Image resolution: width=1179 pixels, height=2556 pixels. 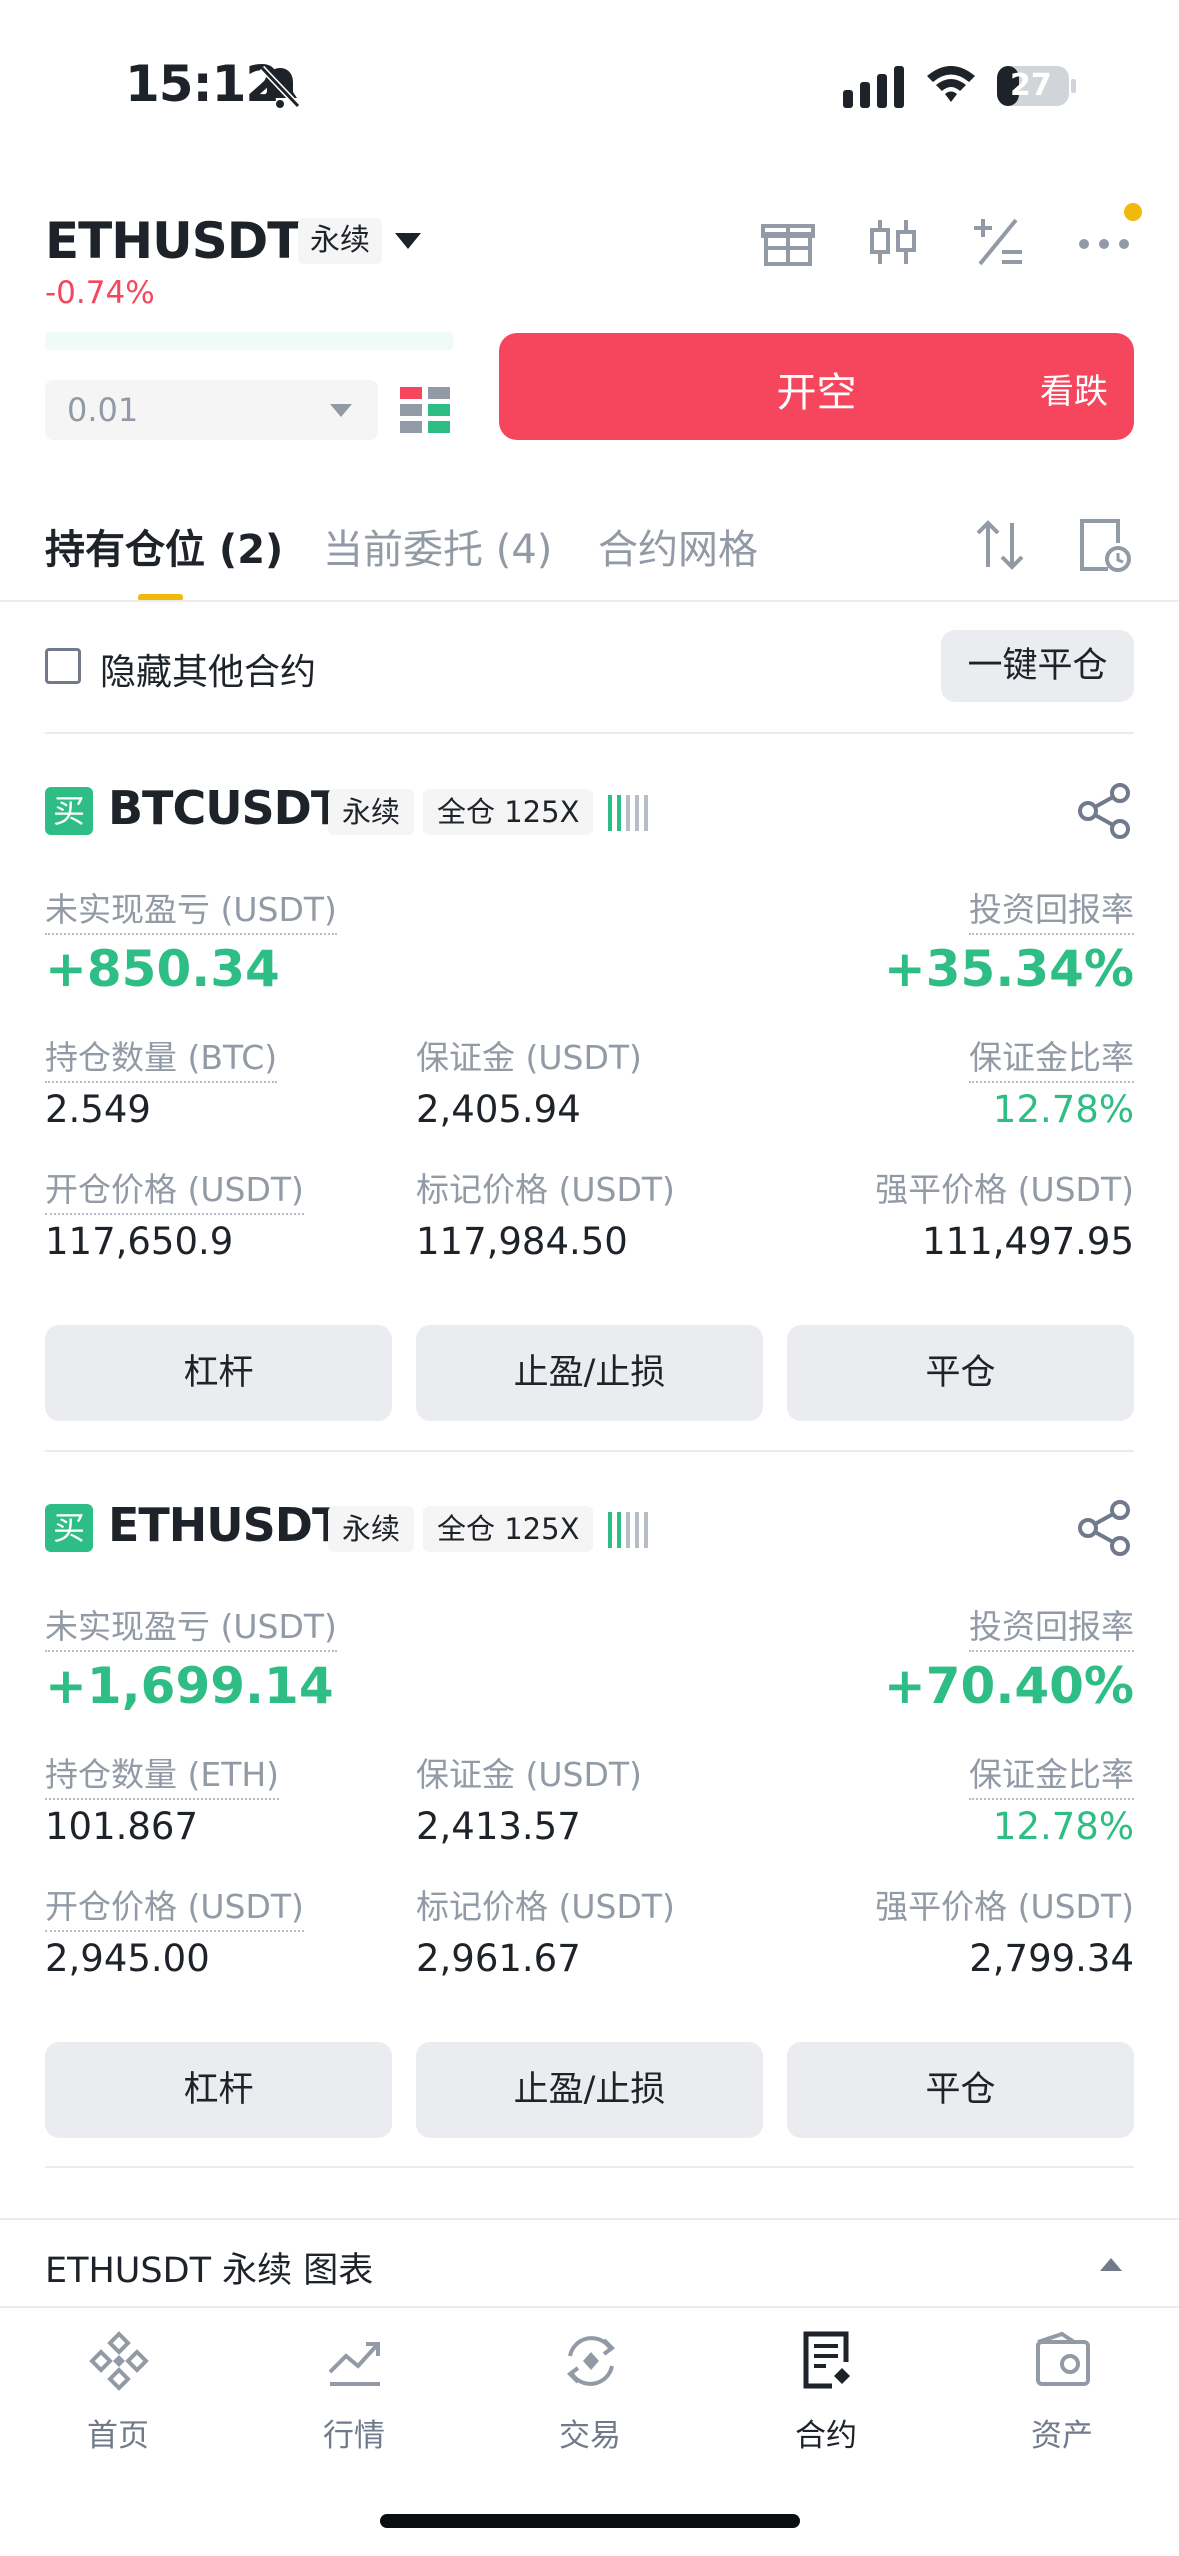 What do you see at coordinates (1074, 392) in the screenshot?
I see `open-short-sub: 看跌` at bounding box center [1074, 392].